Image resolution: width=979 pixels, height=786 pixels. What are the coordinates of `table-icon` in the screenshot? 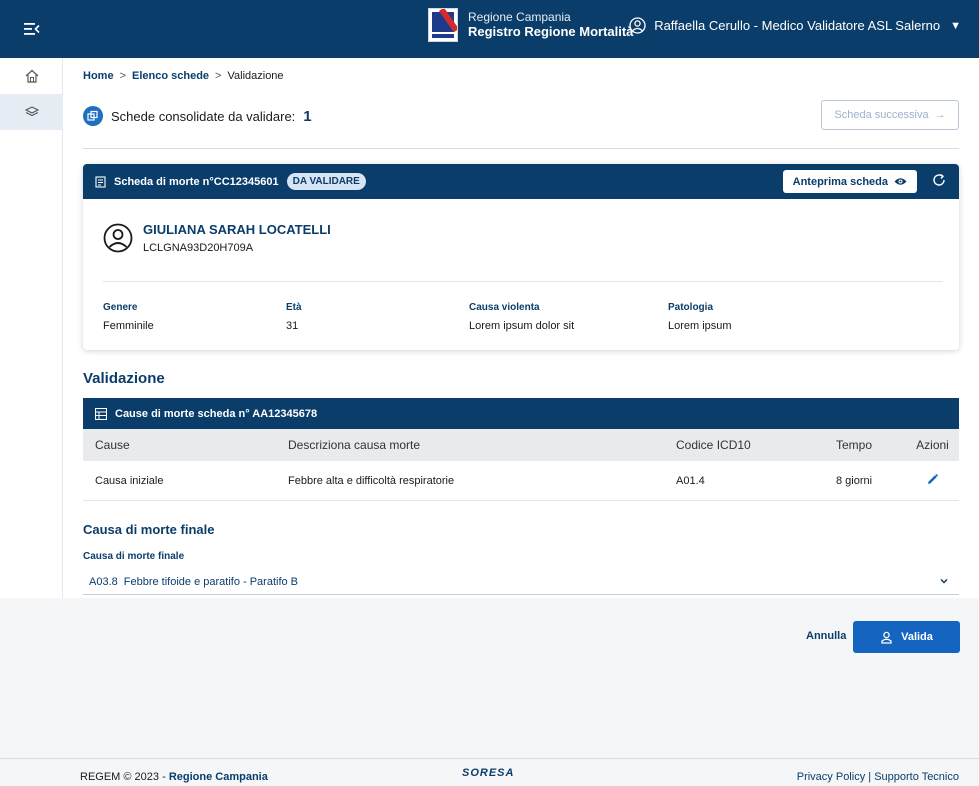 It's located at (101, 413).